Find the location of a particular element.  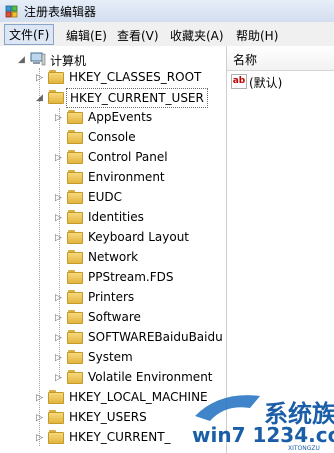

tree-label-selected: HKEY_CURRENT_USER is located at coordinates (137, 98).